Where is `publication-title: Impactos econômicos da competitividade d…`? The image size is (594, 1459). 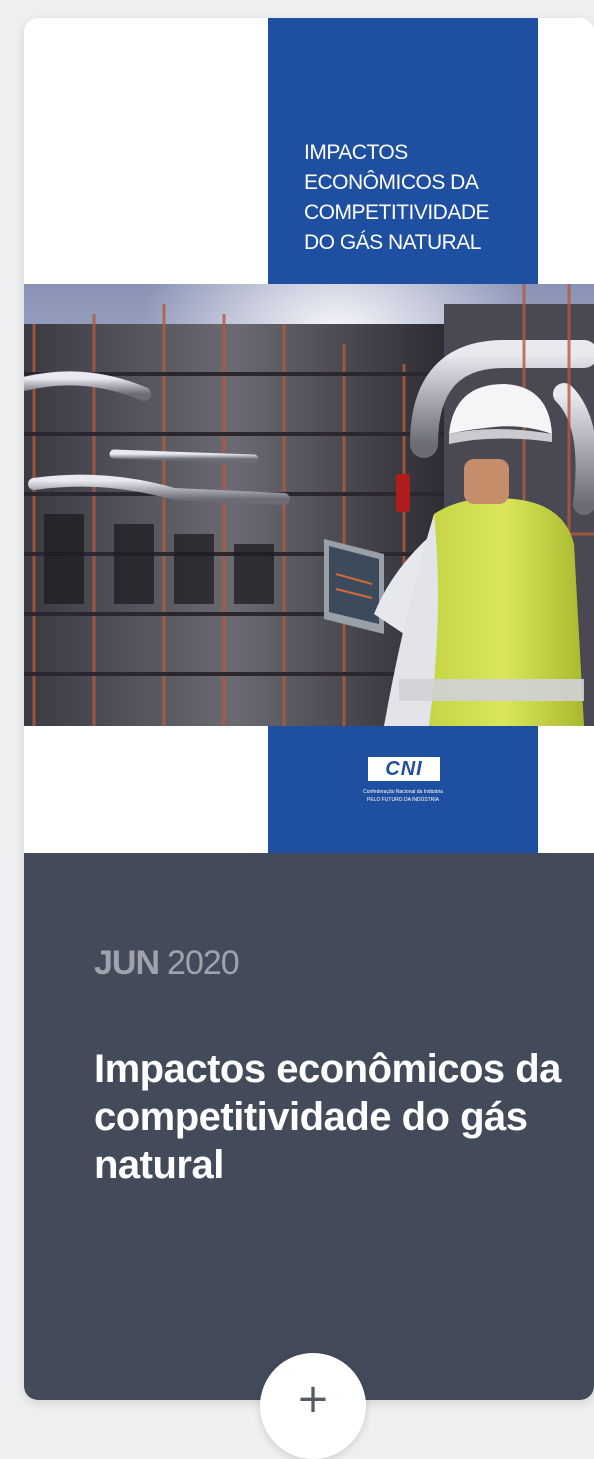 publication-title: Impactos econômicos da competitividade d… is located at coordinates (329, 1117).